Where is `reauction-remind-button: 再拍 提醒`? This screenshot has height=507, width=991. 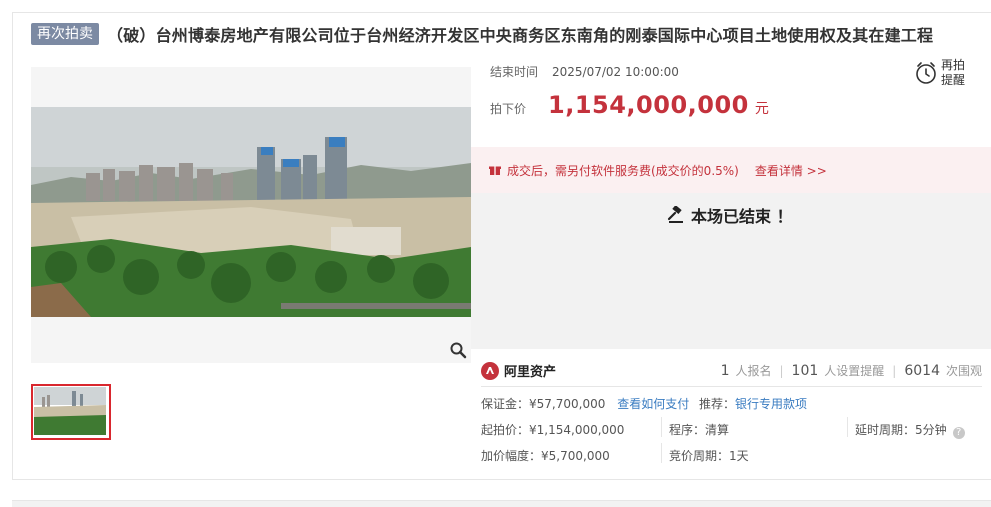
reauction-remind-button: 再拍 提醒 is located at coordinates (945, 73).